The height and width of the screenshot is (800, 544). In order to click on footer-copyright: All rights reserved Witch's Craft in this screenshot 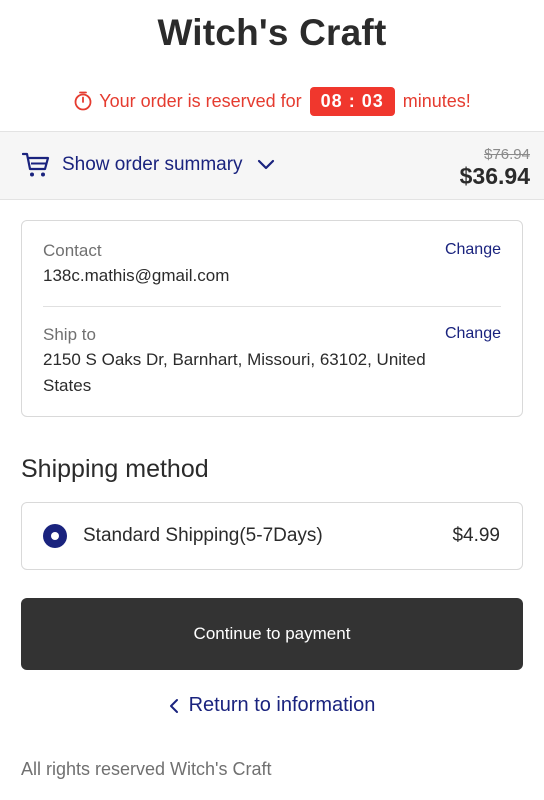, I will do `click(146, 769)`.